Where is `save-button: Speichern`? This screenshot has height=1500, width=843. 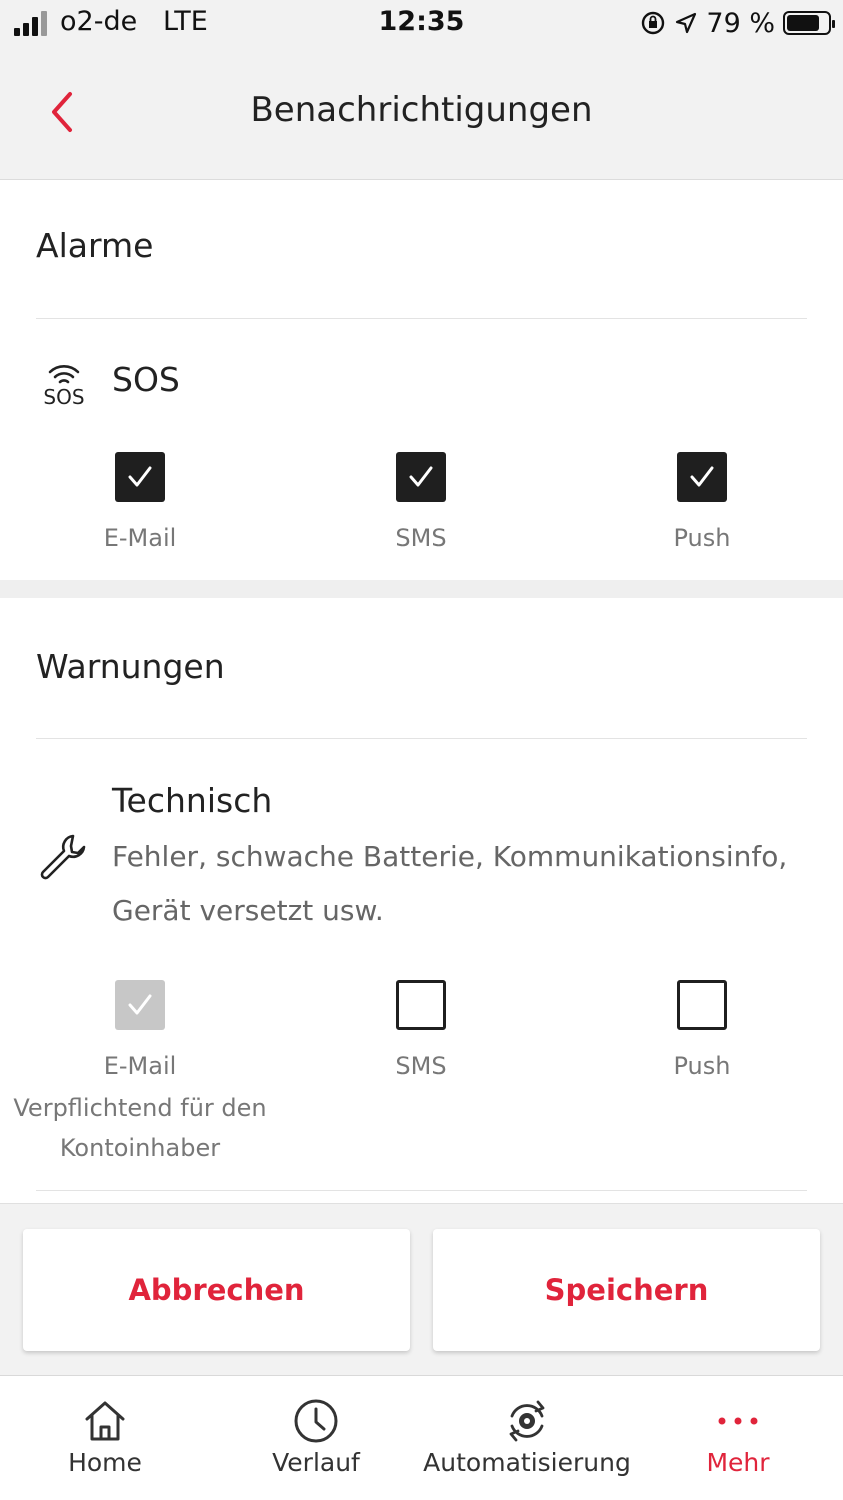 save-button: Speichern is located at coordinates (626, 1290).